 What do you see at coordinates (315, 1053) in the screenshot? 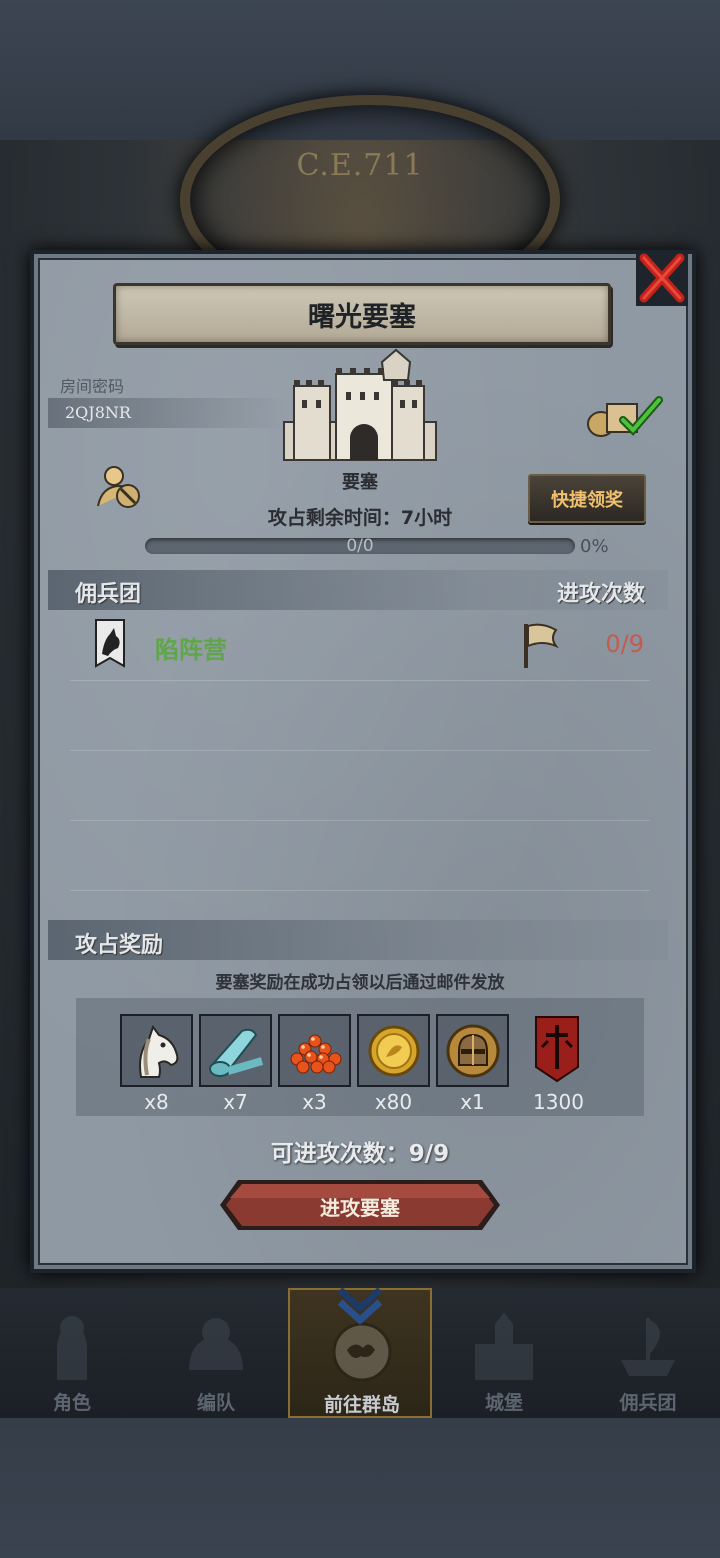
I see `orange-gems-icon` at bounding box center [315, 1053].